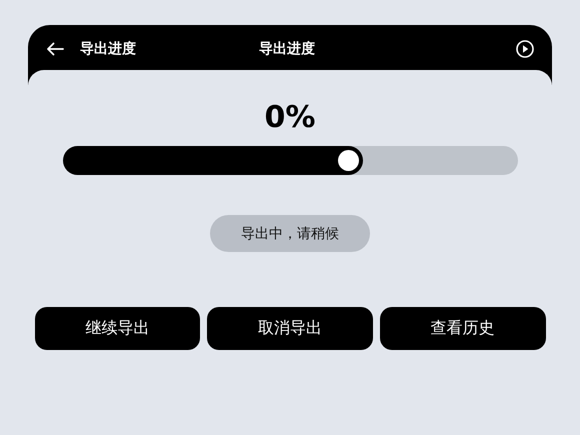 The image size is (580, 435). I want to click on action-button: 查看历史, so click(463, 328).